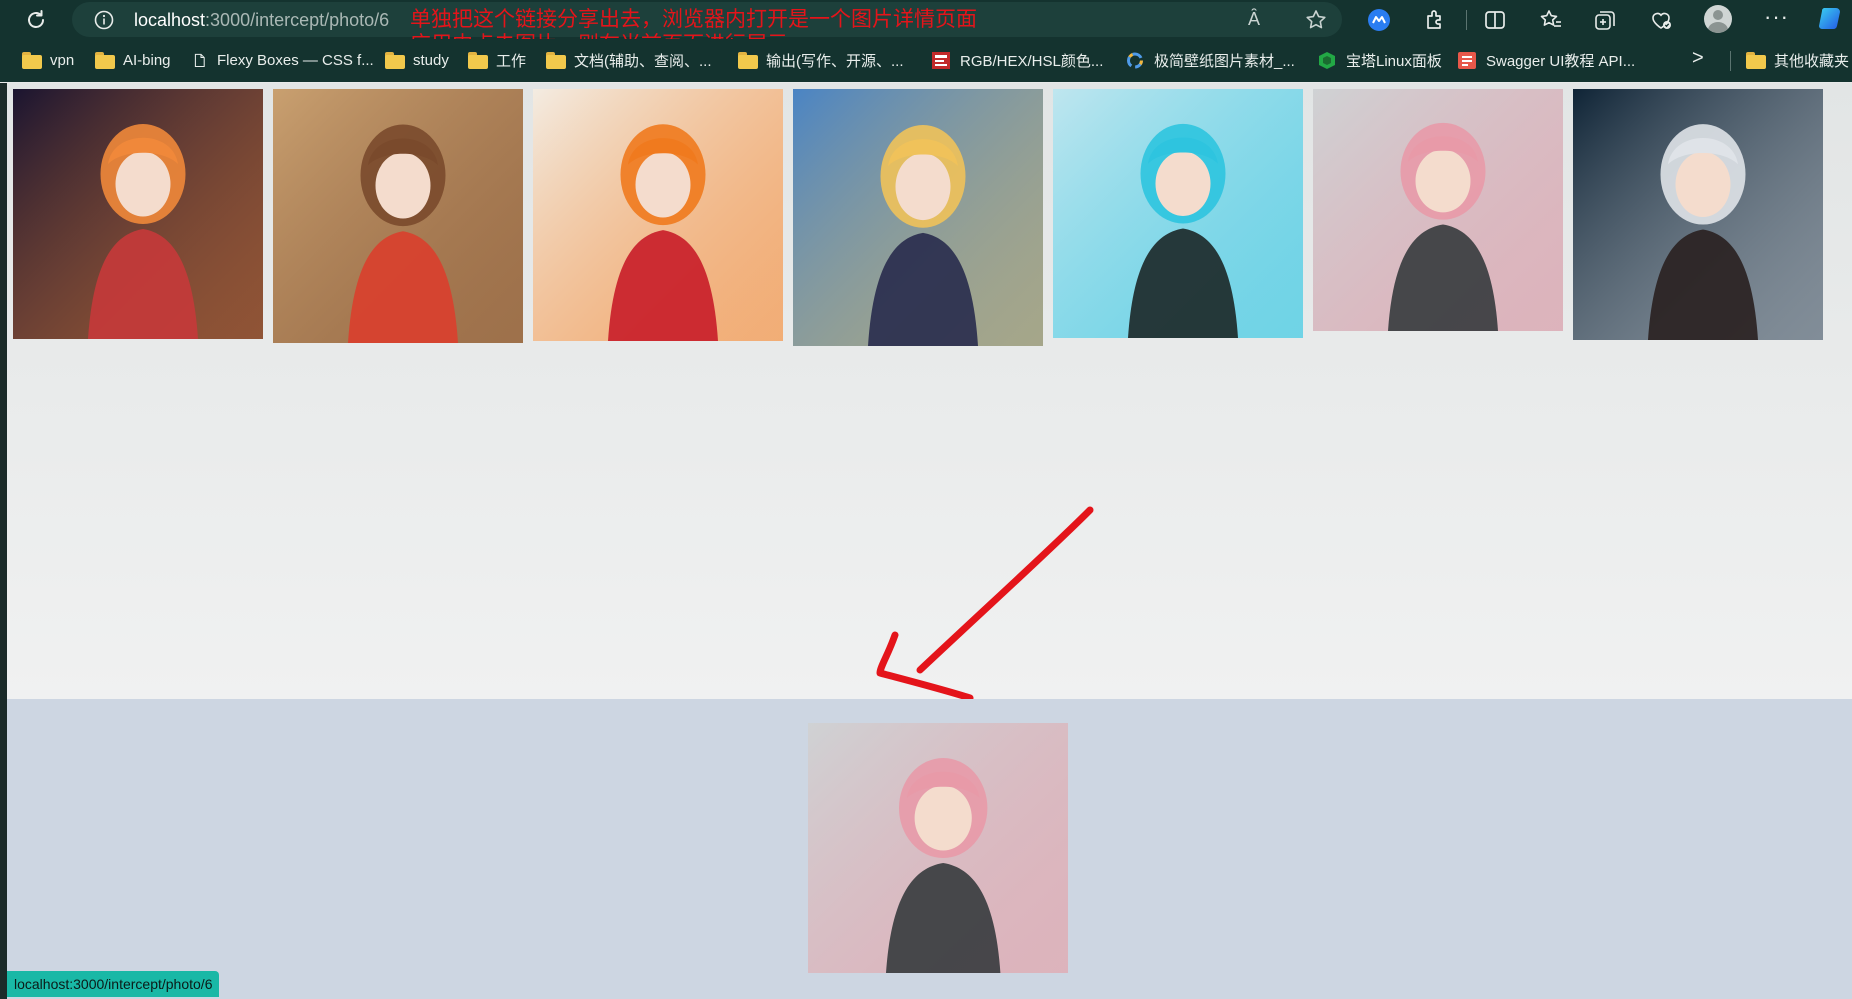 The width and height of the screenshot is (1852, 999). I want to click on address-url: localhost:3000/intercept/photo/6, so click(261, 20).